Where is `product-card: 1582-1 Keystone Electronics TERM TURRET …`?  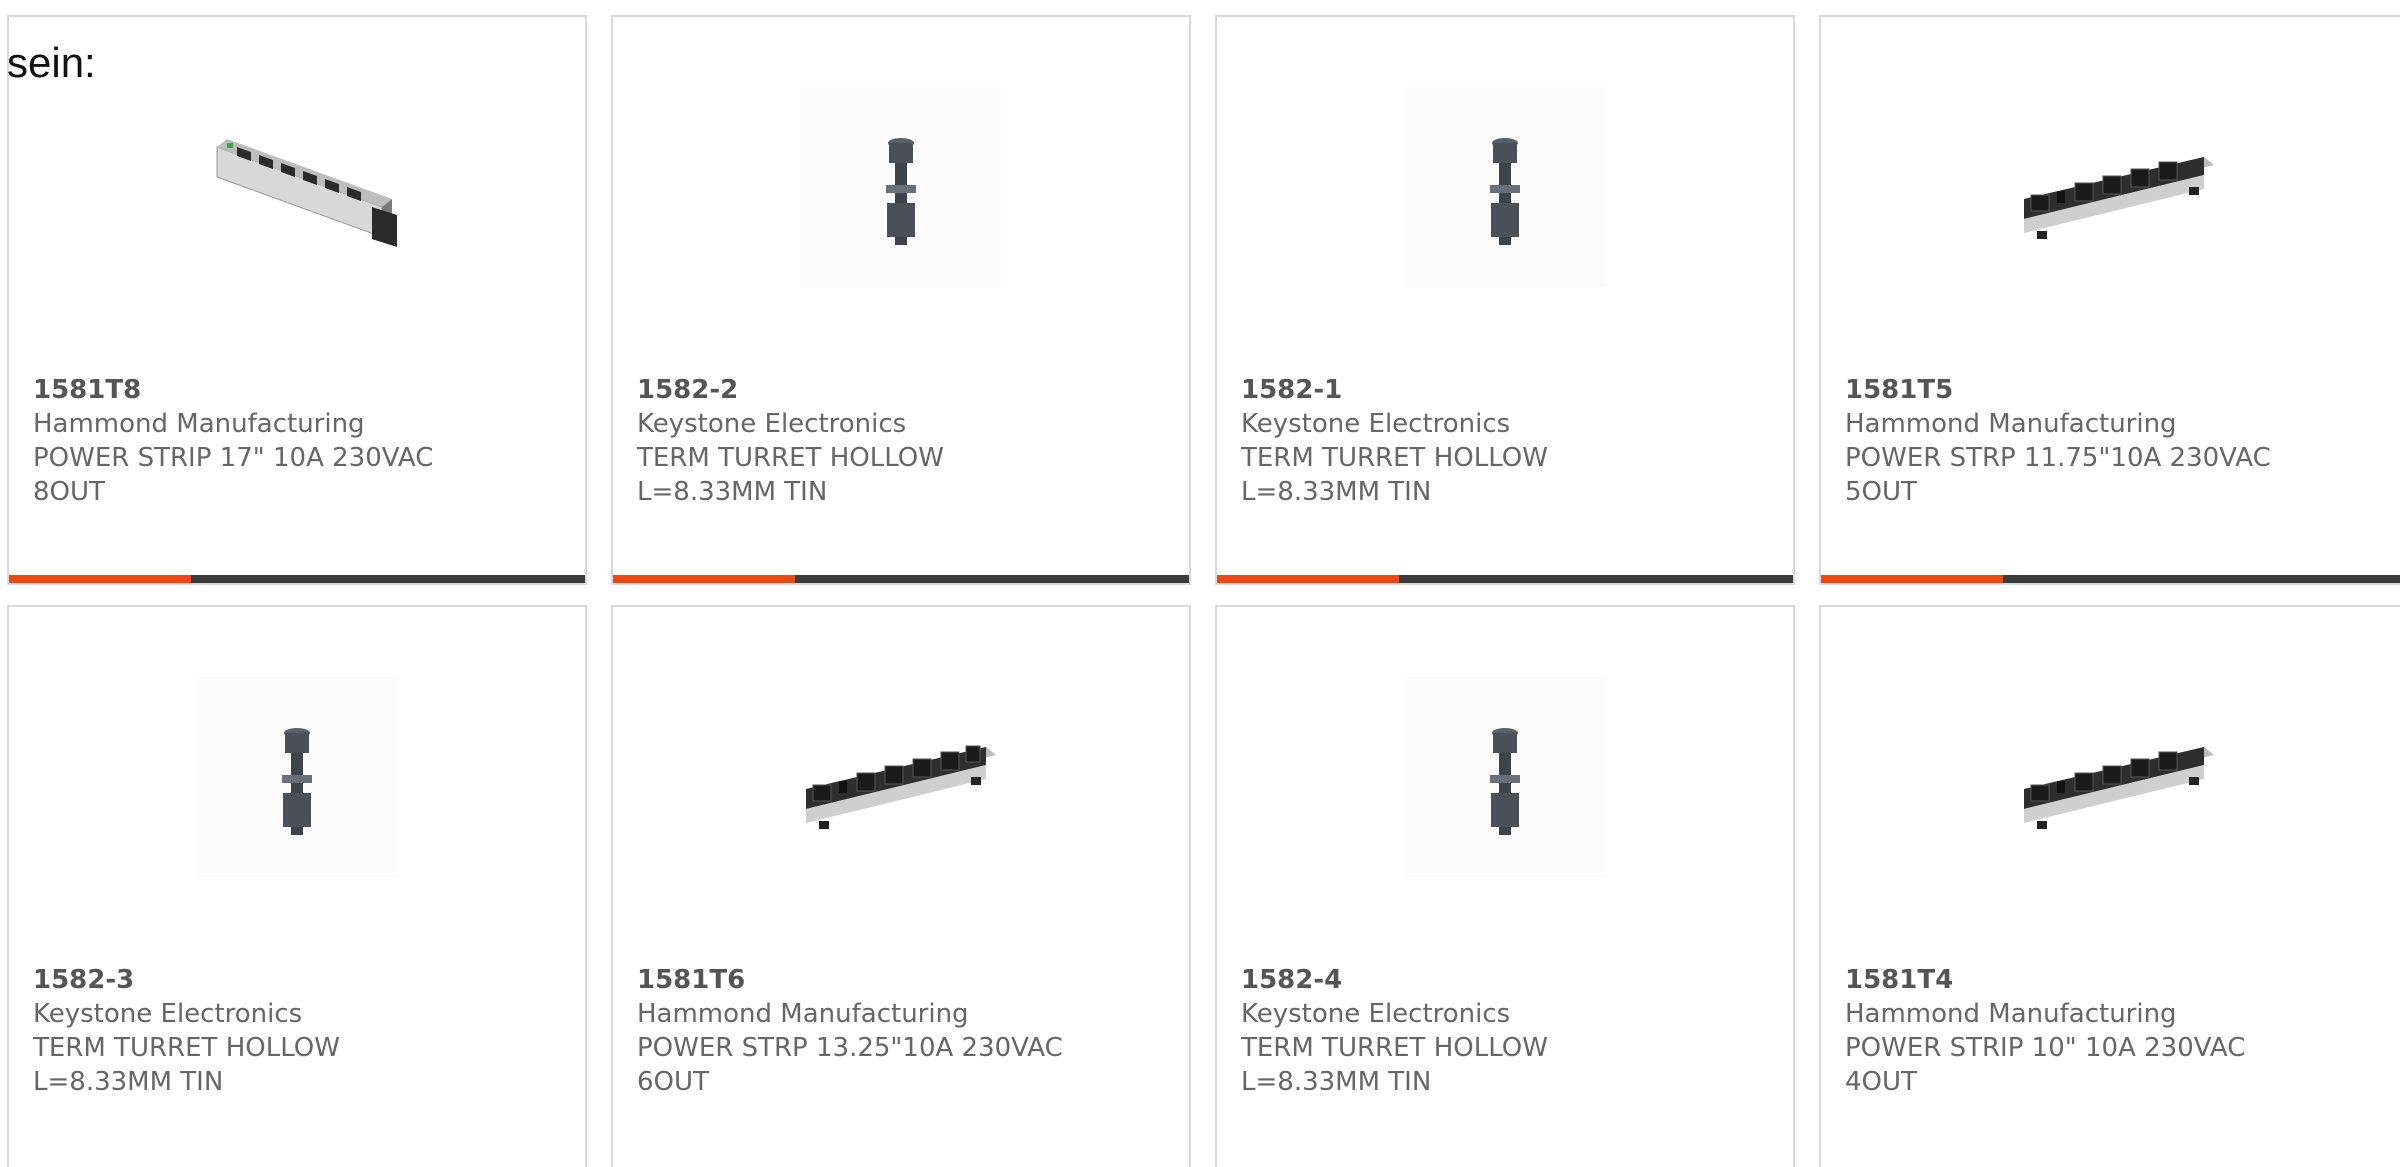 product-card: 1582-1 Keystone Electronics TERM TURRET … is located at coordinates (1505, 300).